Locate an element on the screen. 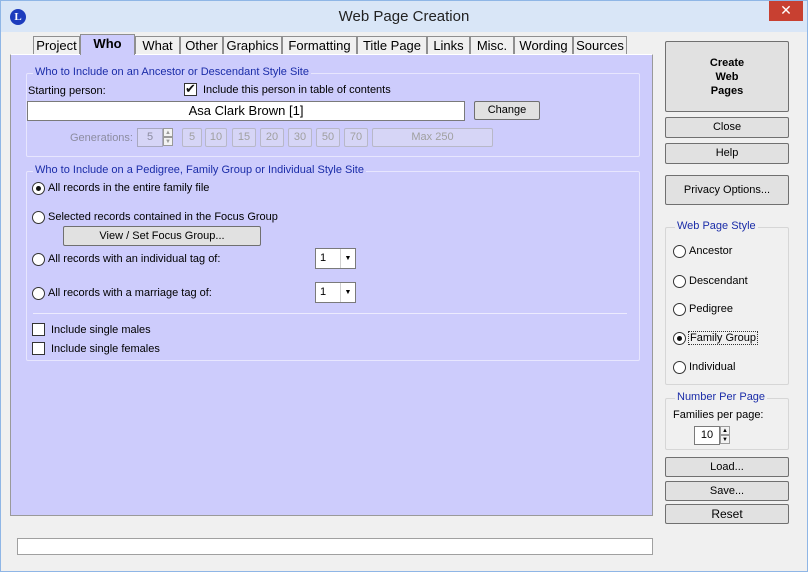 This screenshot has height=572, width=808. tab-formatting: Formatting is located at coordinates (319, 45).